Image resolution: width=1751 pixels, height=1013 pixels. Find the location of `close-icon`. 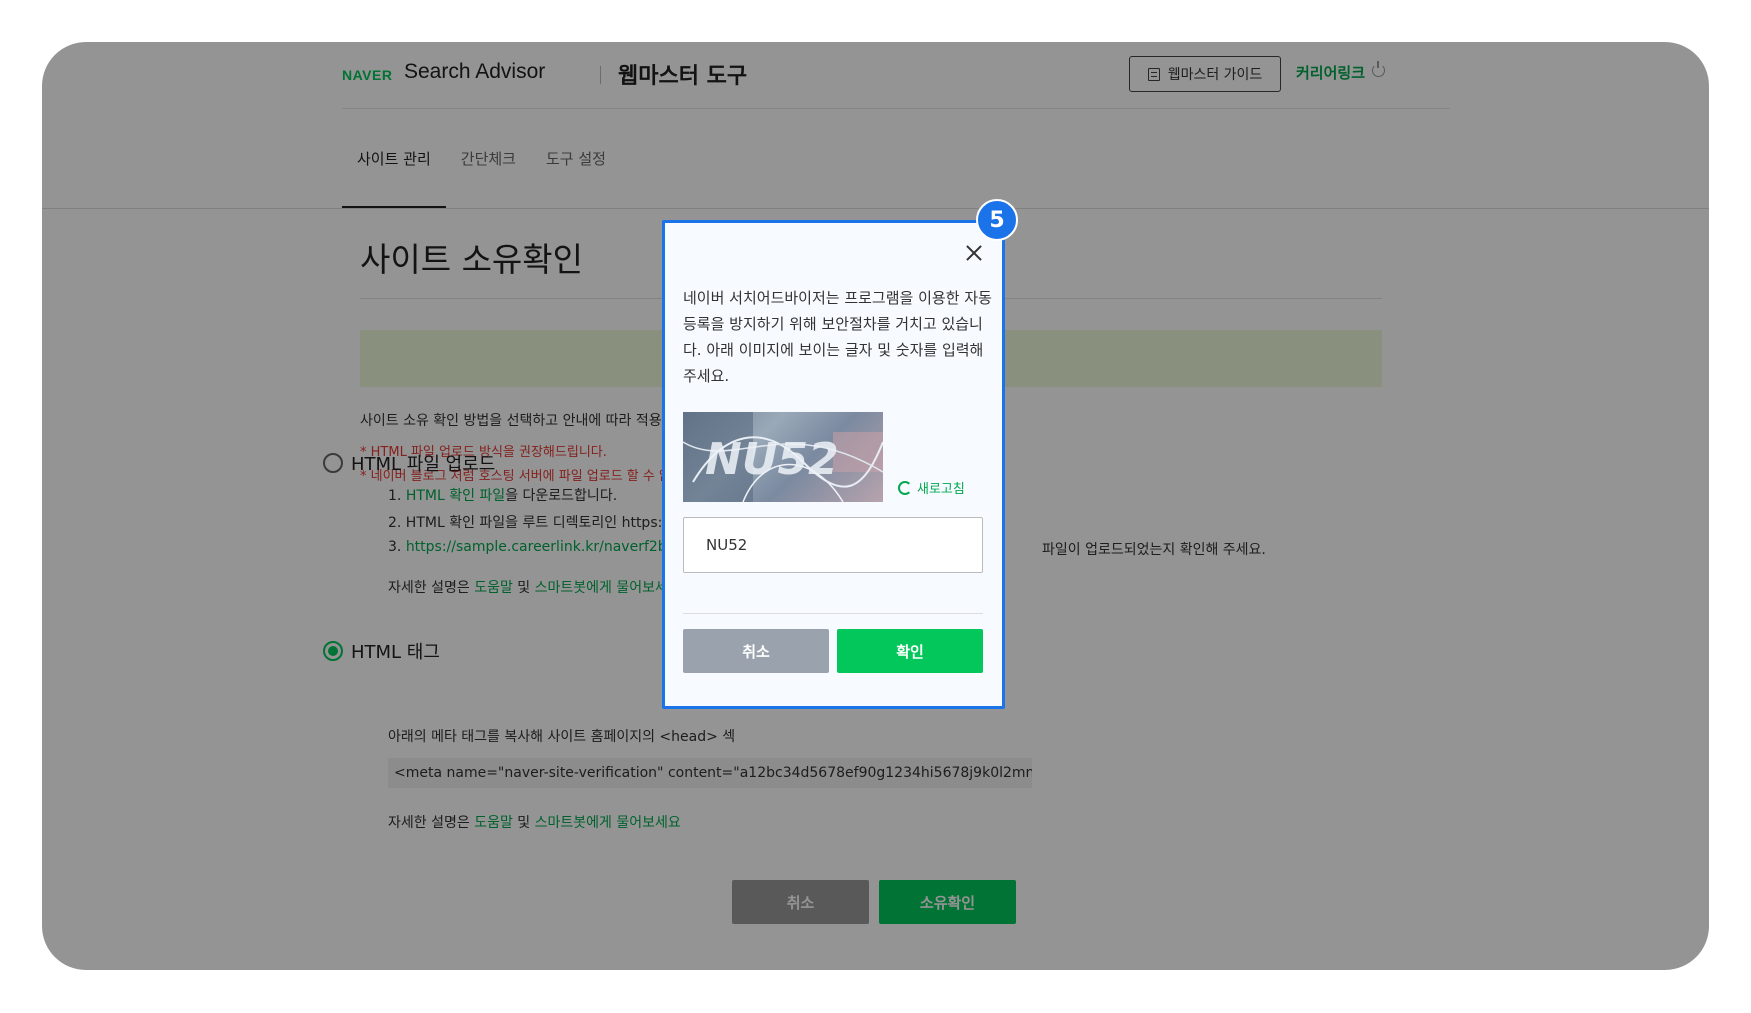

close-icon is located at coordinates (974, 253).